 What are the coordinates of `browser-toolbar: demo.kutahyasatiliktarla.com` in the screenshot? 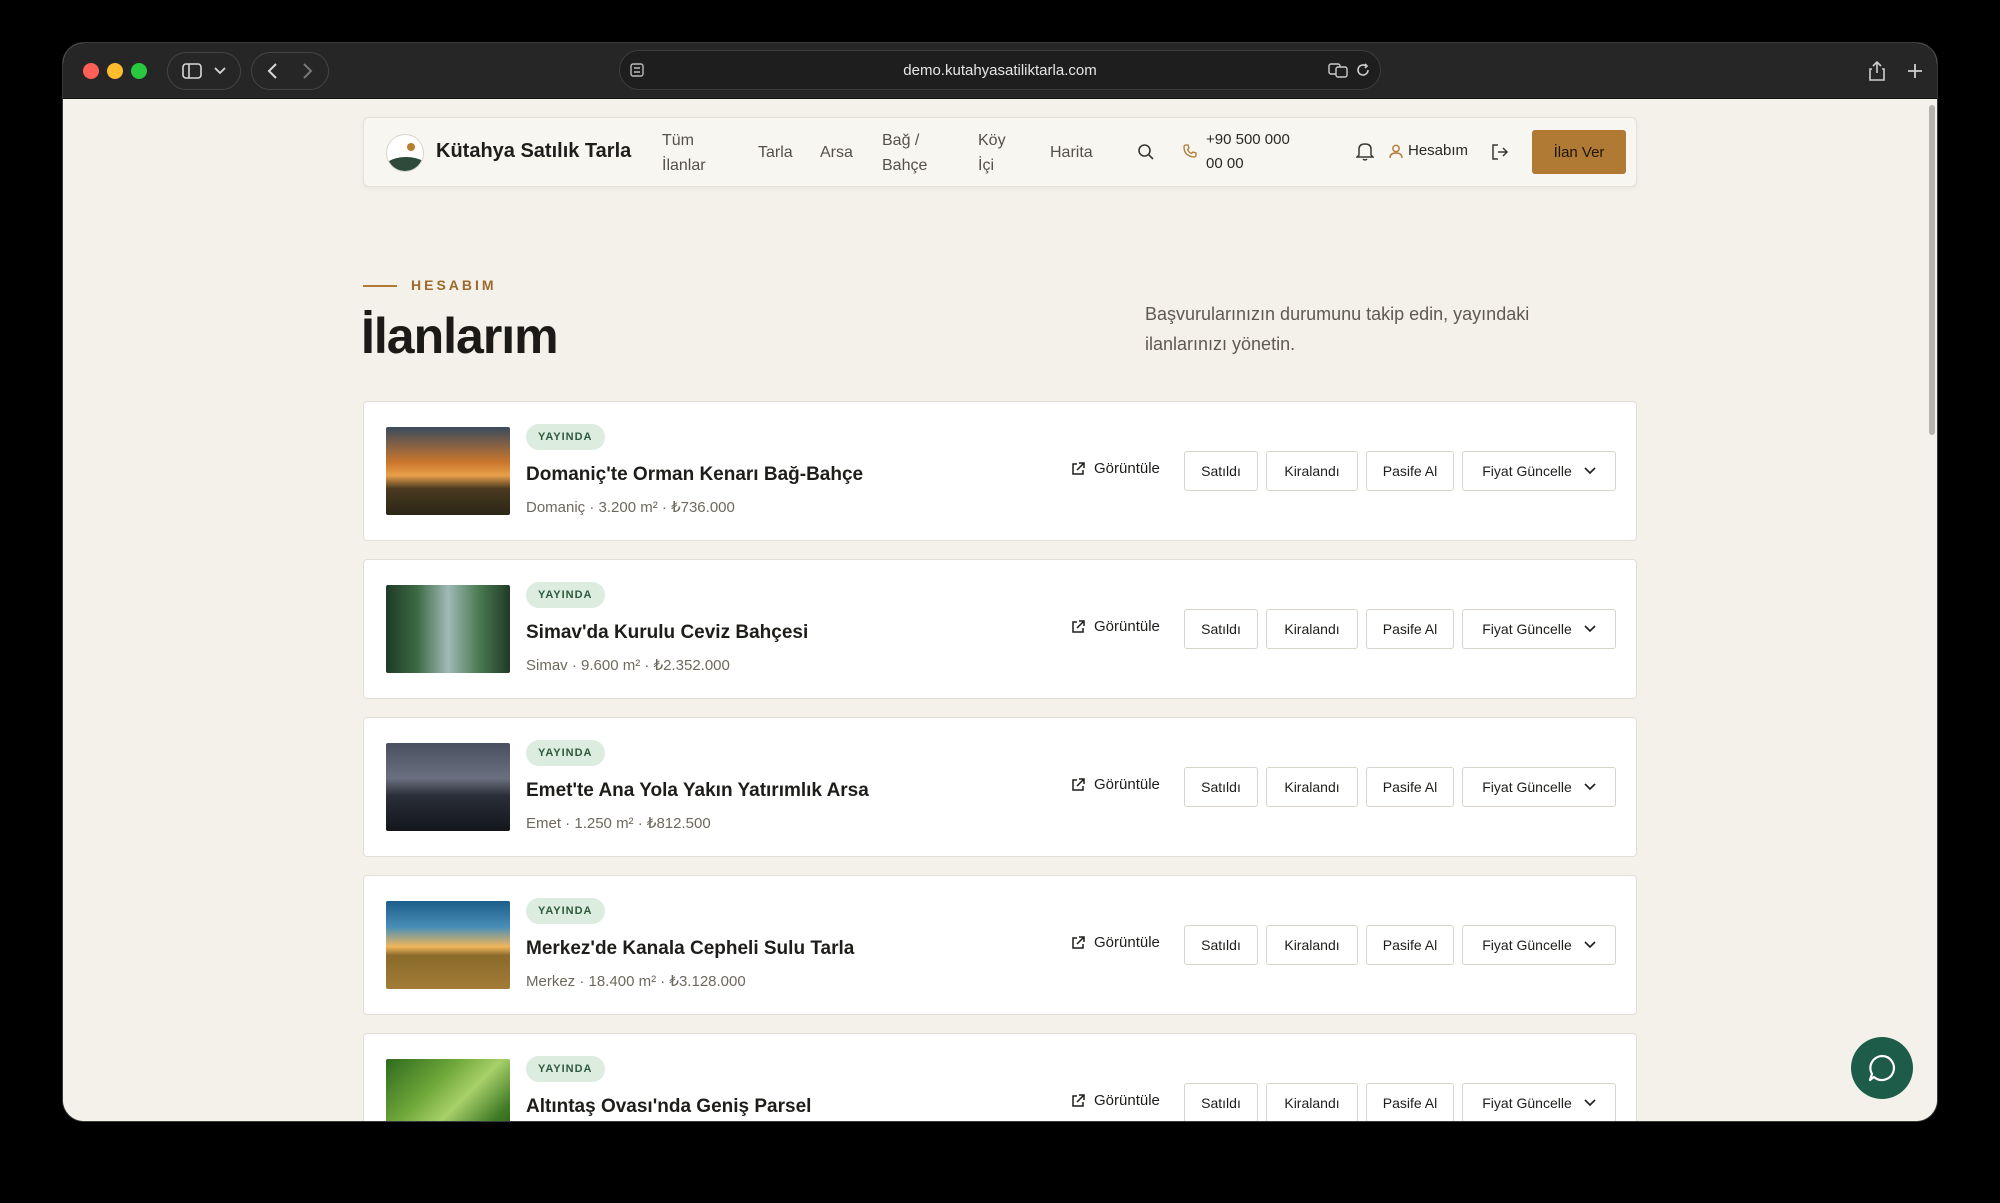 It's located at (1000, 71).